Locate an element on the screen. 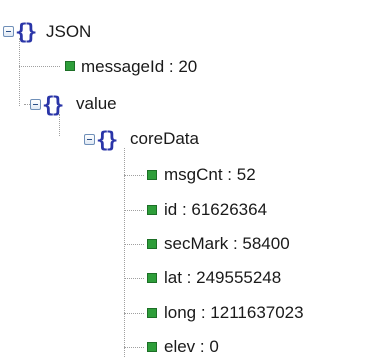 The height and width of the screenshot is (361, 370). node-label-secmark: secMark : 58400 is located at coordinates (227, 244).